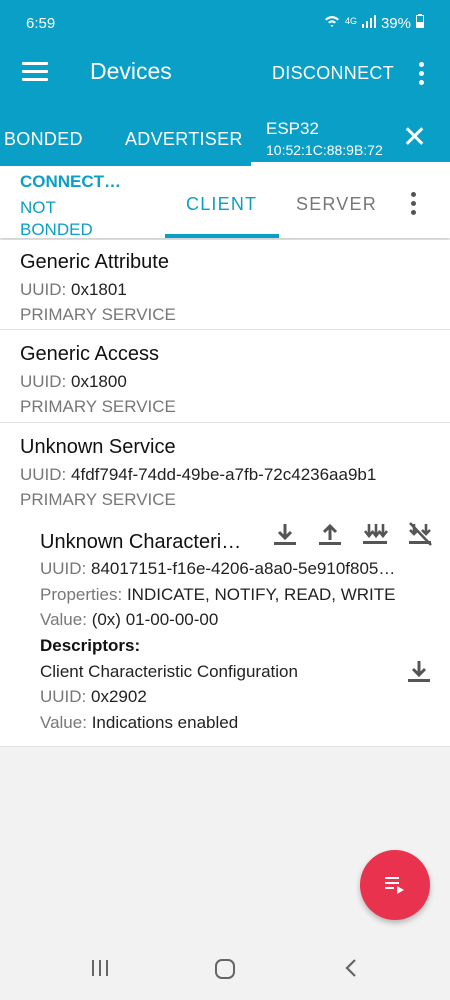 This screenshot has width=450, height=1000. Describe the element at coordinates (43, 139) in the screenshot. I see `tab-bonded: BONDED` at that location.